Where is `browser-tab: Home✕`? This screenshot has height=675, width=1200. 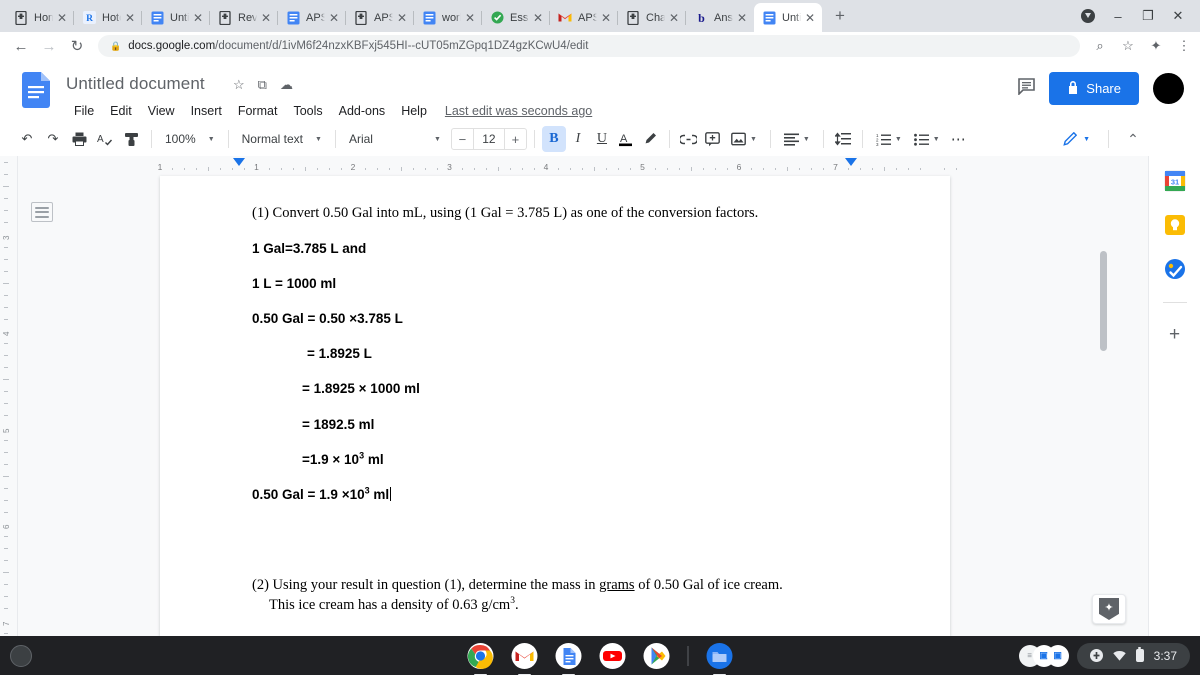 browser-tab: Home✕ is located at coordinates (40, 17).